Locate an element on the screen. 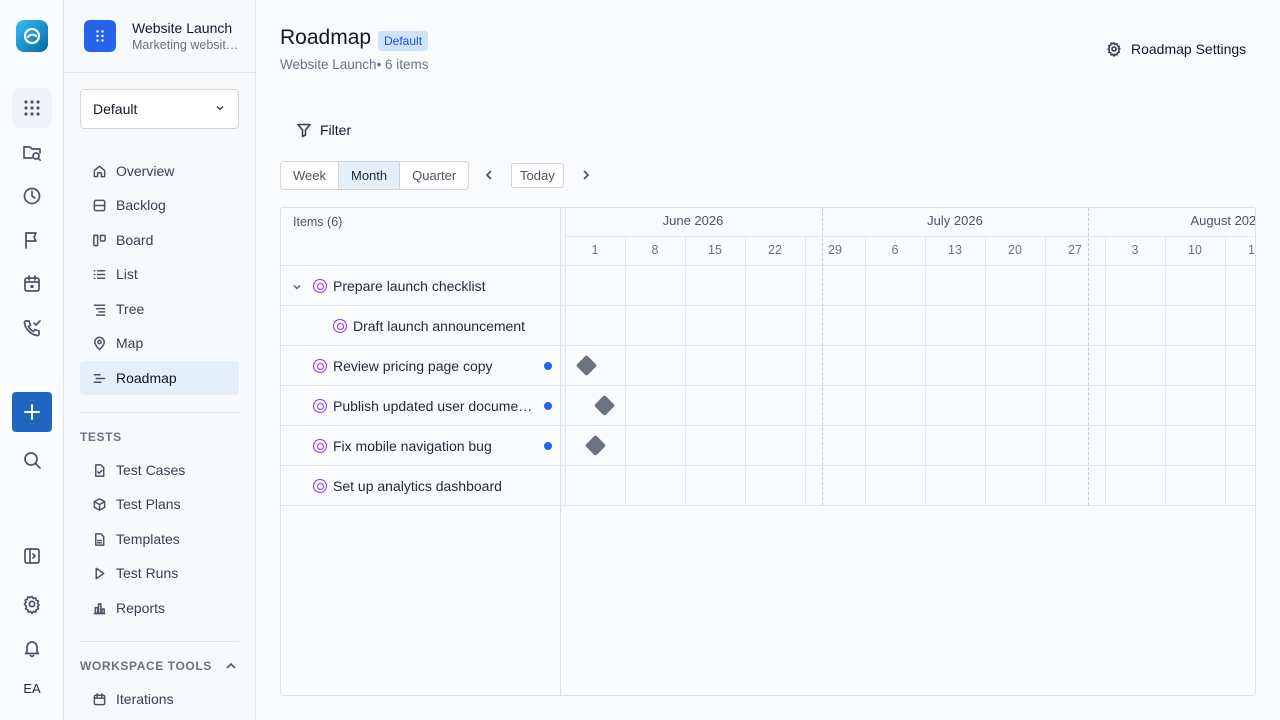 This screenshot has width=1280, height=720. sidebar-item-label: List is located at coordinates (127, 274).